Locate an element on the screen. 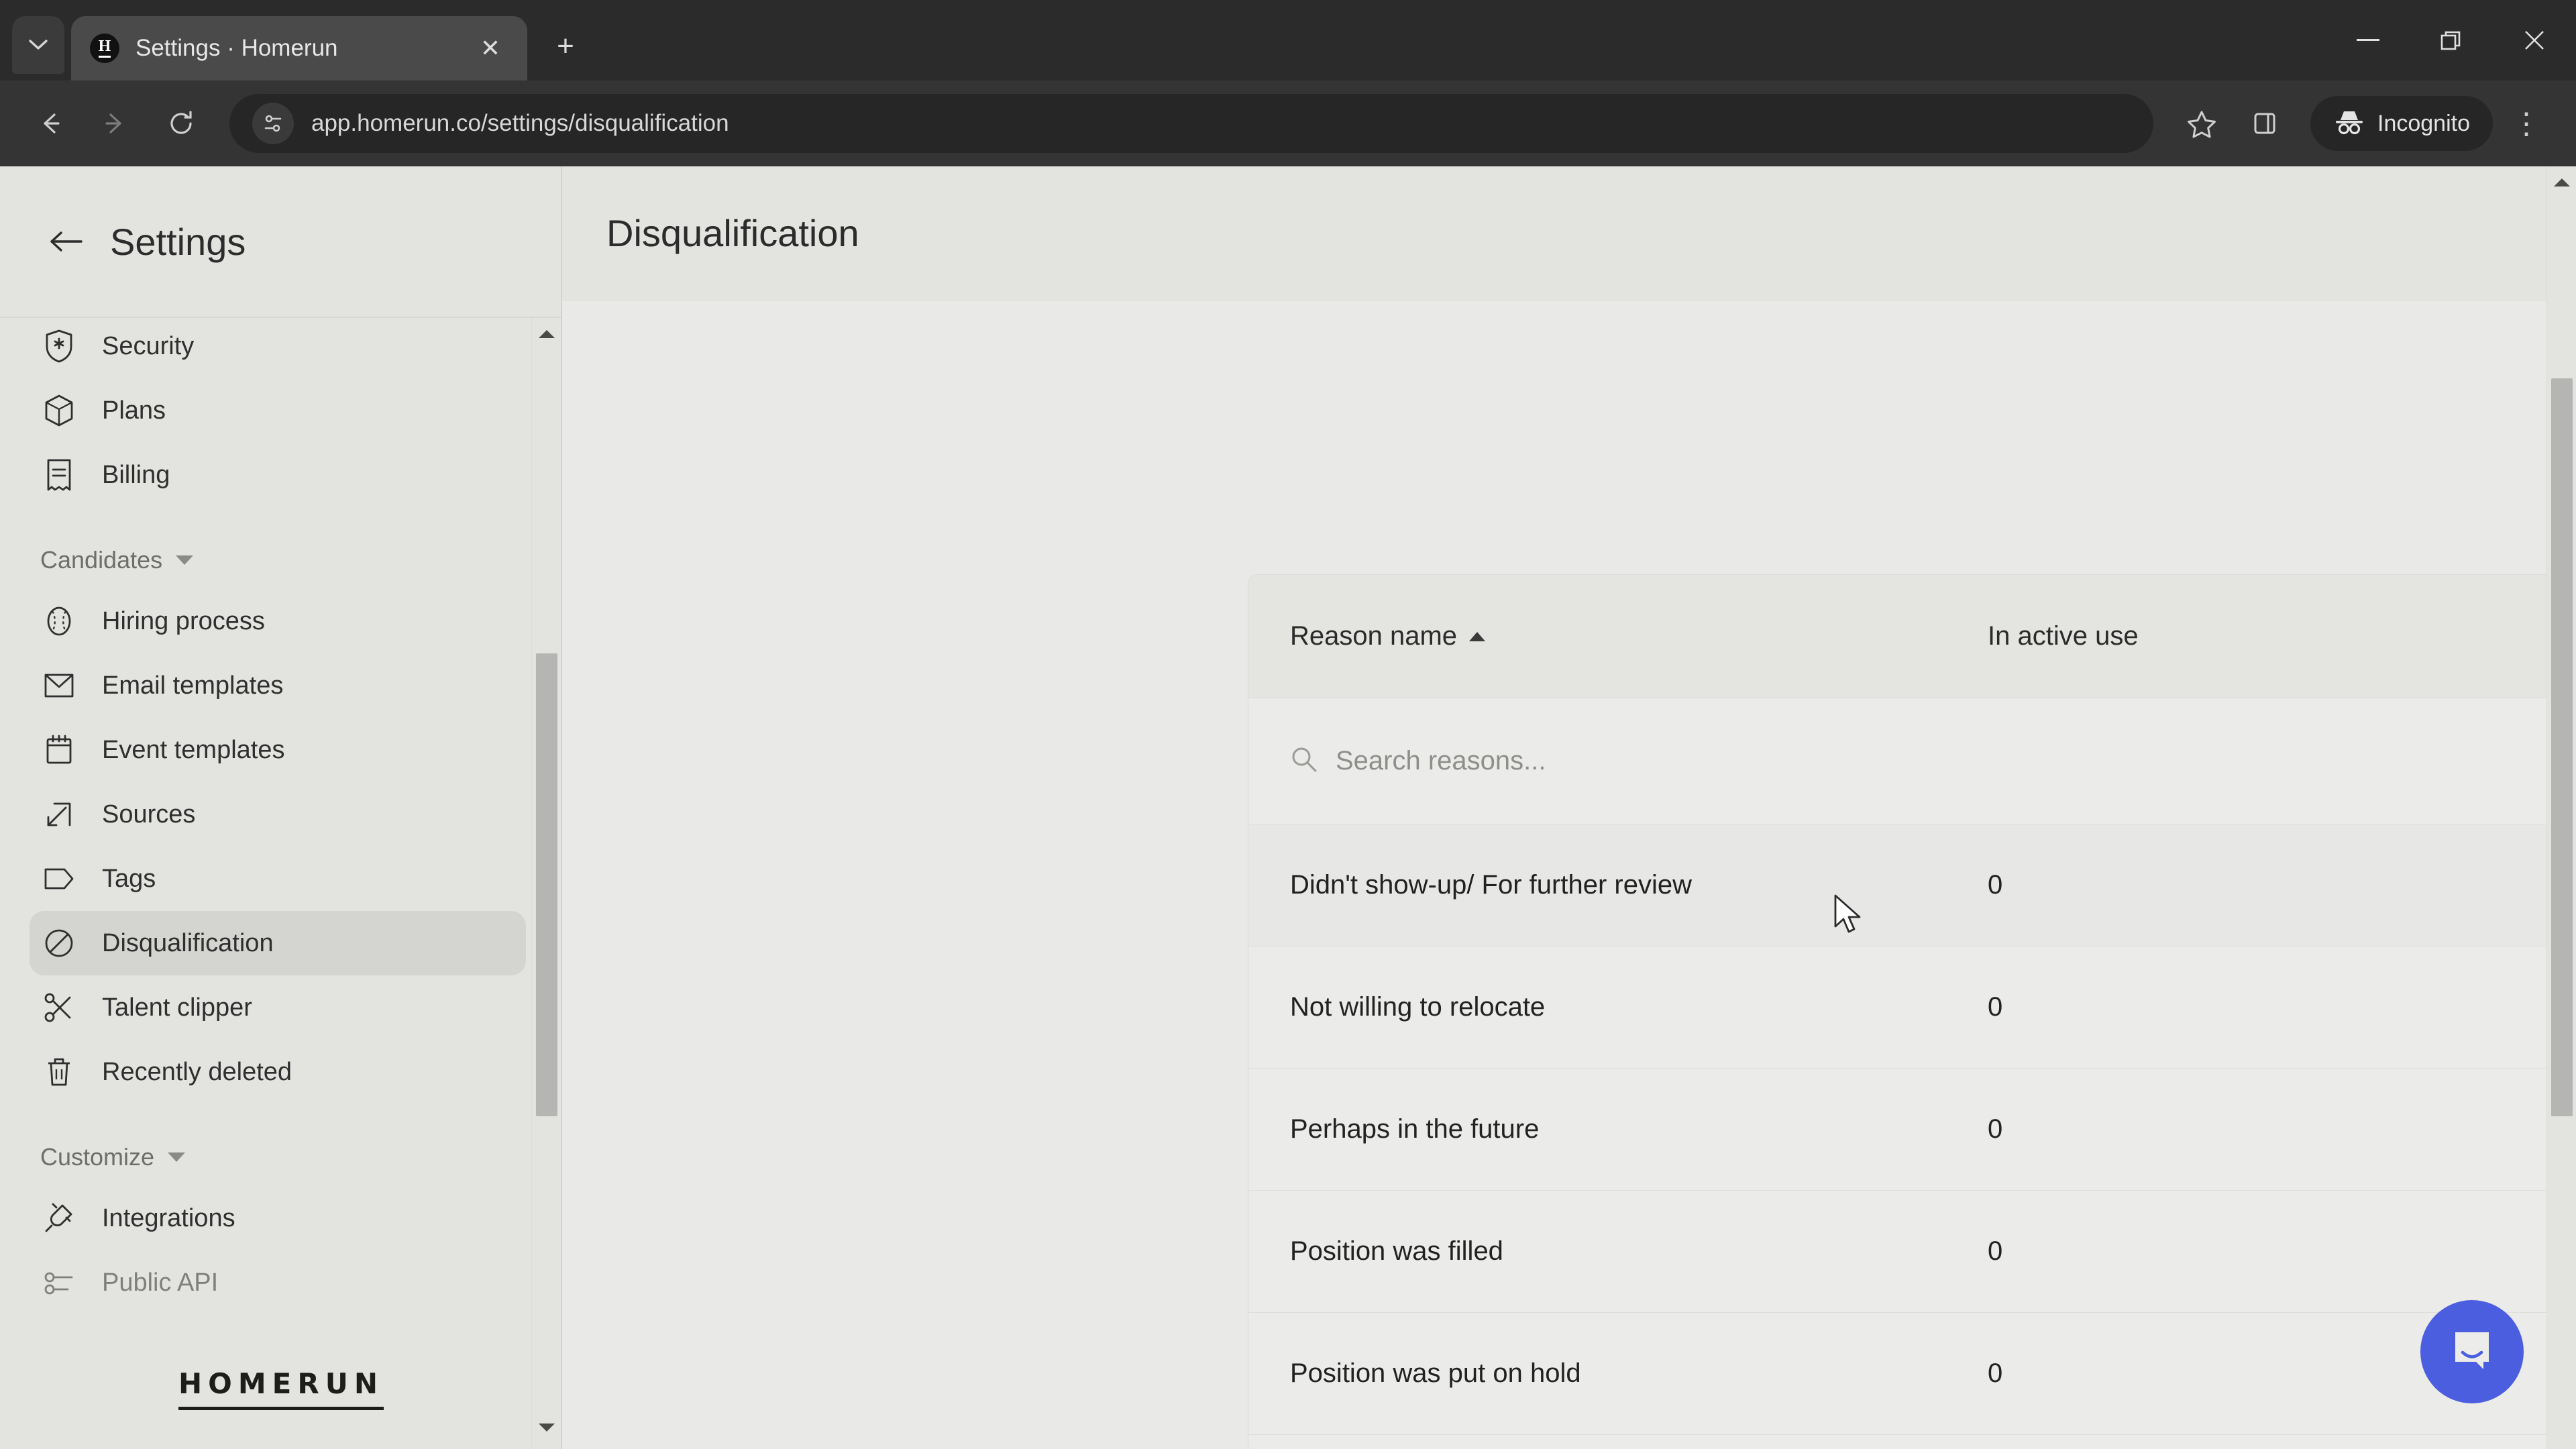 This screenshot has height=1449, width=2576. cell-reason-name: Position was filled is located at coordinates (1396, 1251).